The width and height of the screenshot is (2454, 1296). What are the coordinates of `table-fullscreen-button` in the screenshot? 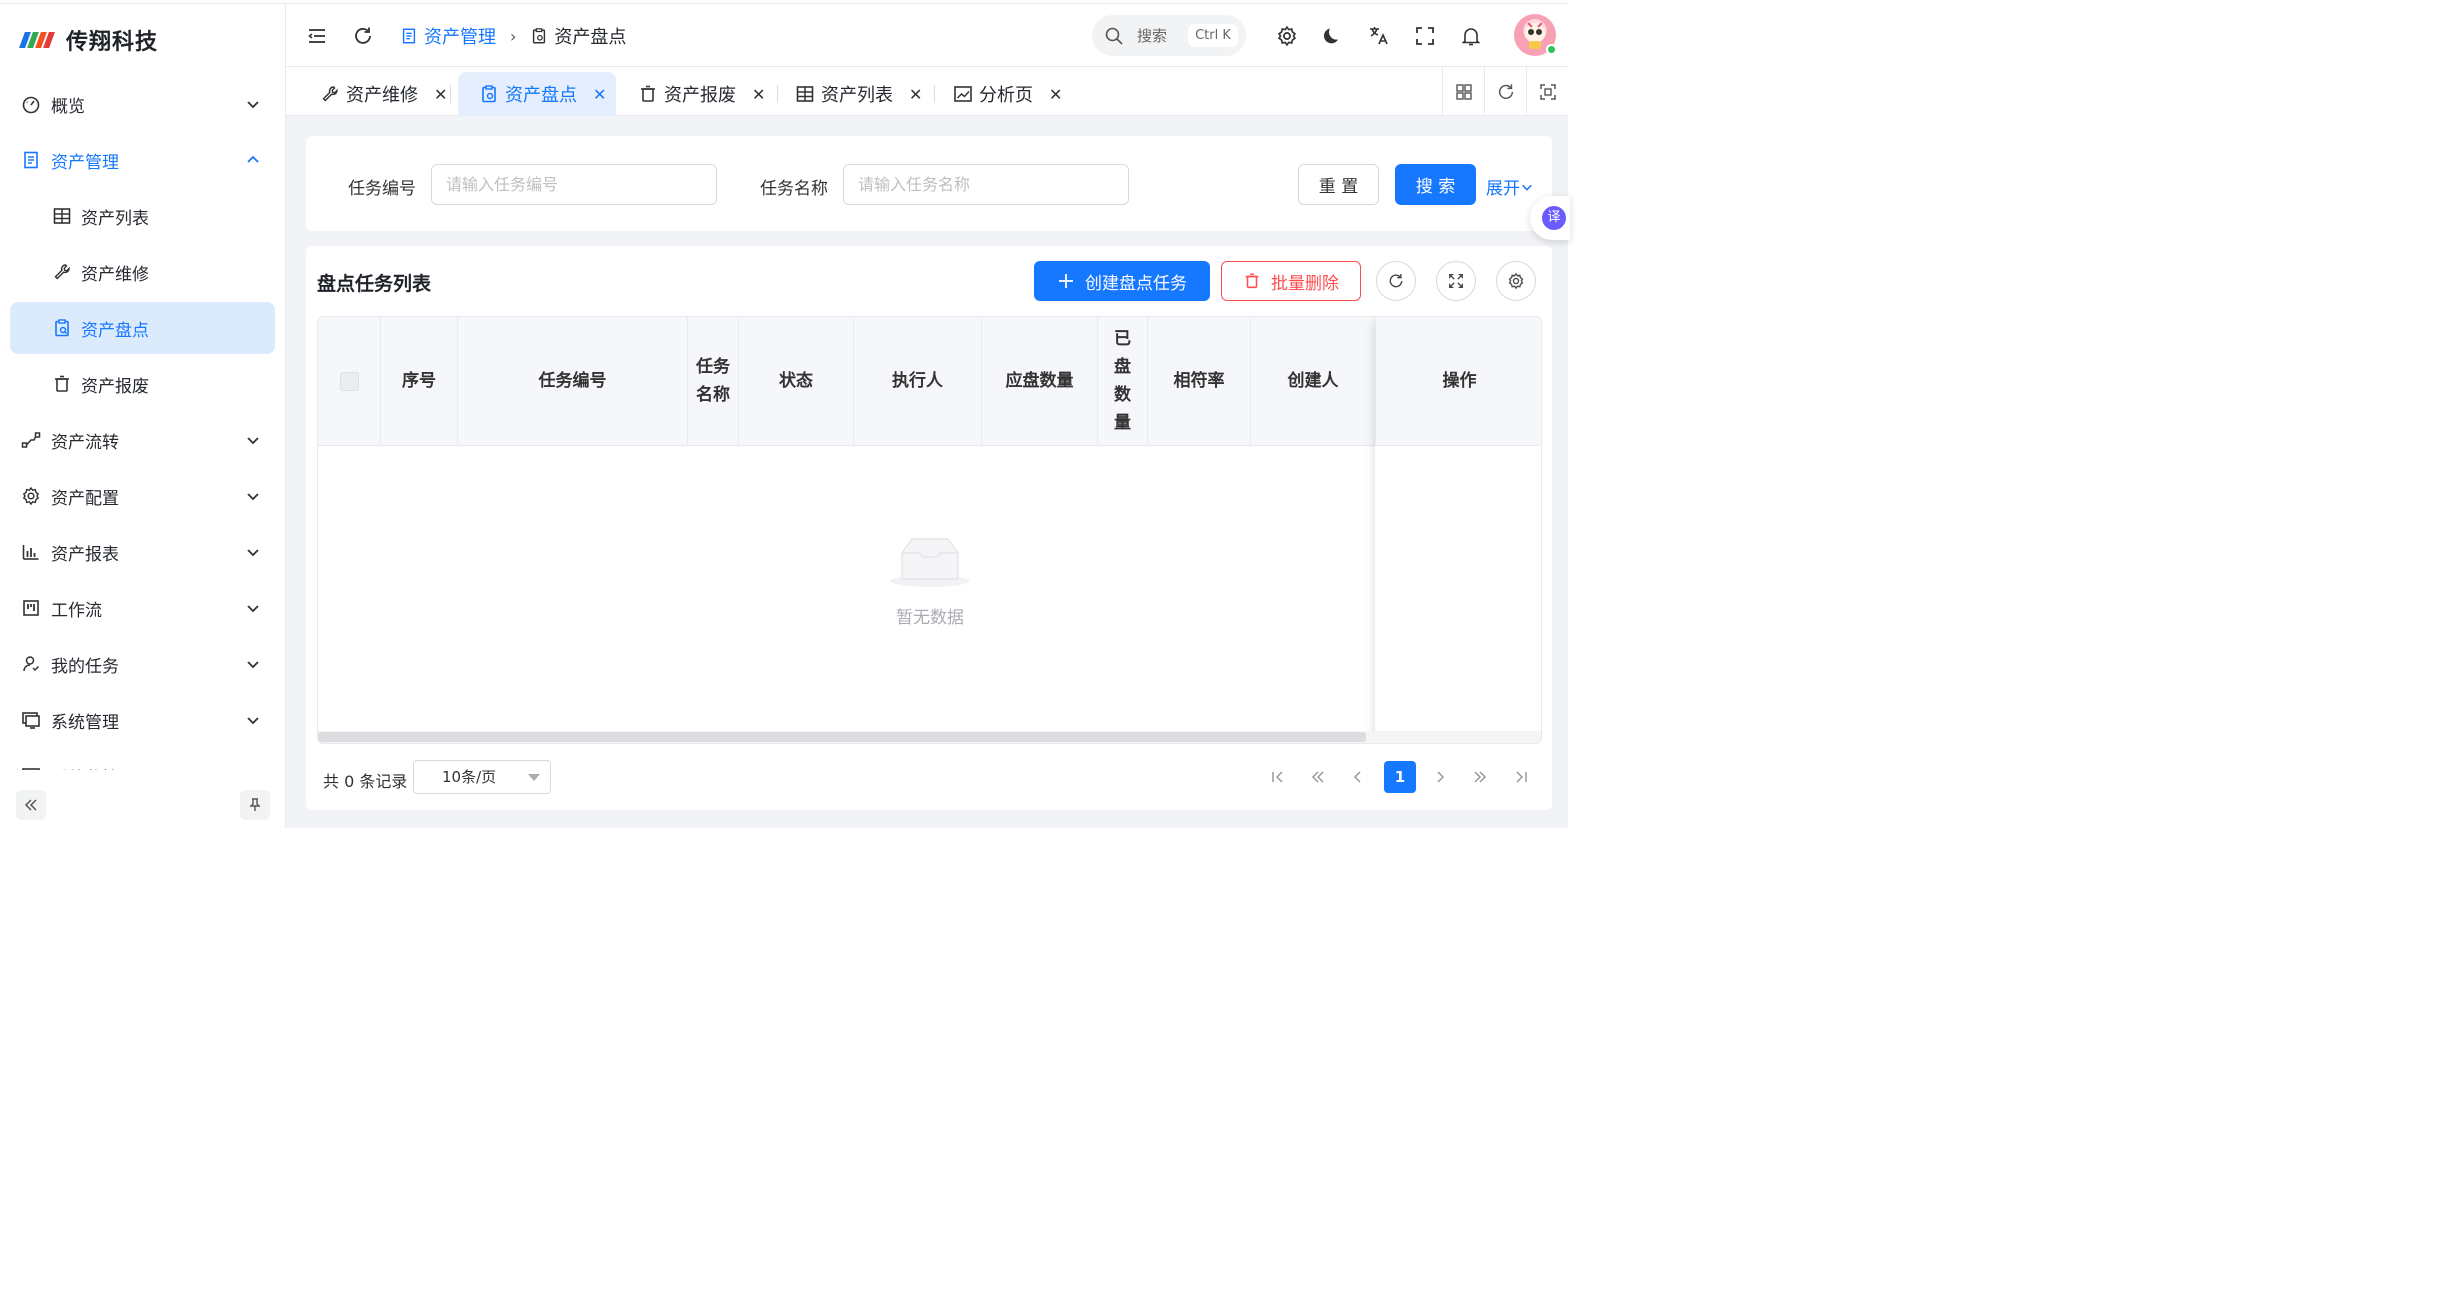 It's located at (1456, 281).